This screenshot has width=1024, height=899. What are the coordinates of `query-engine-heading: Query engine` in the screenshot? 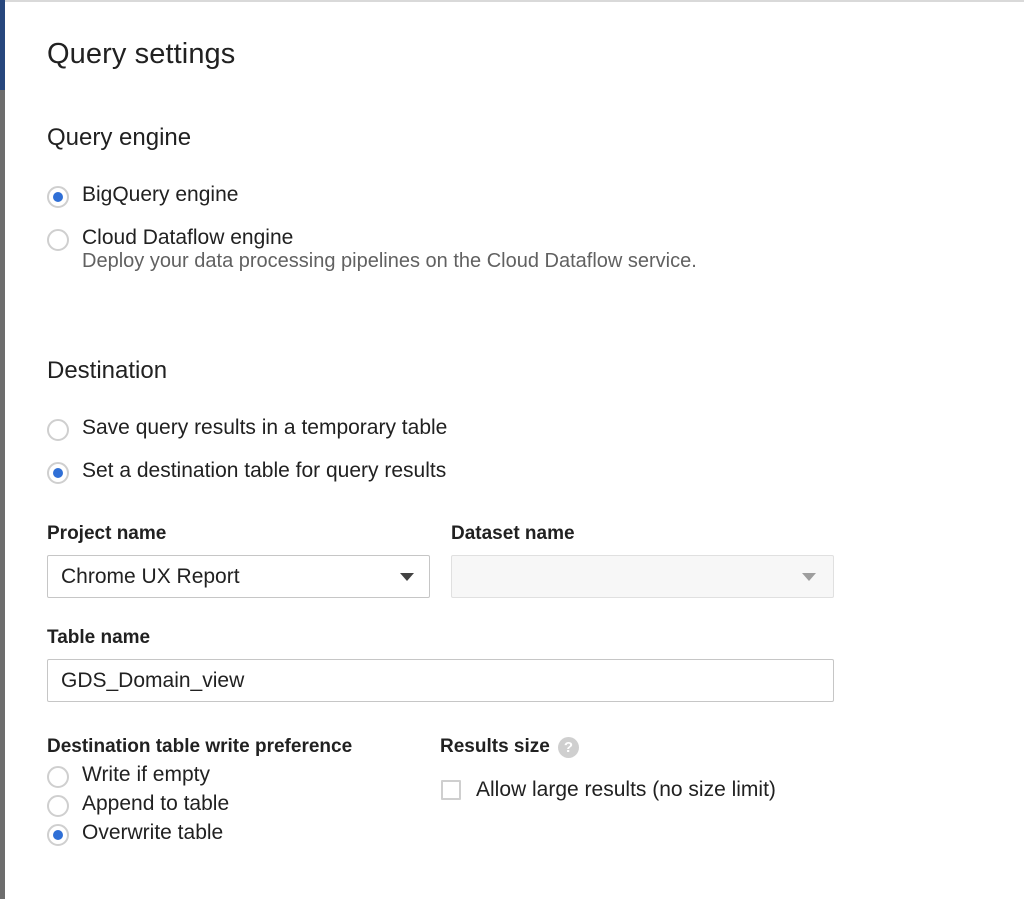 It's located at (119, 137).